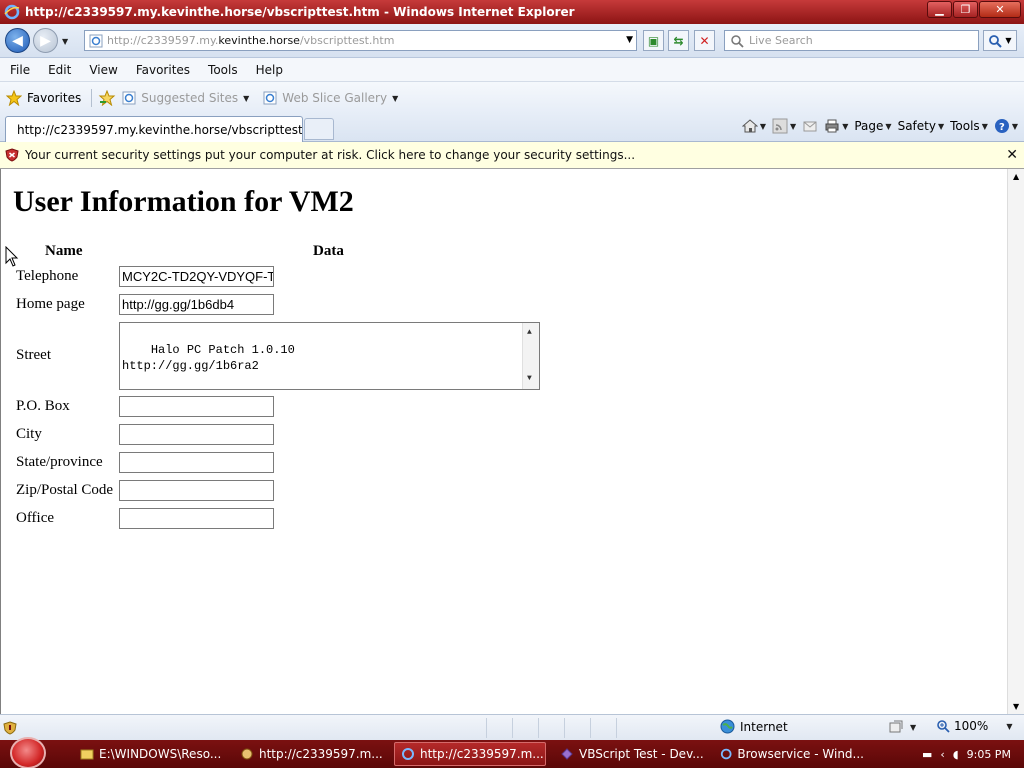 The image size is (1024, 768). I want to click on tools-menu-button: Tools ▼, so click(969, 126).